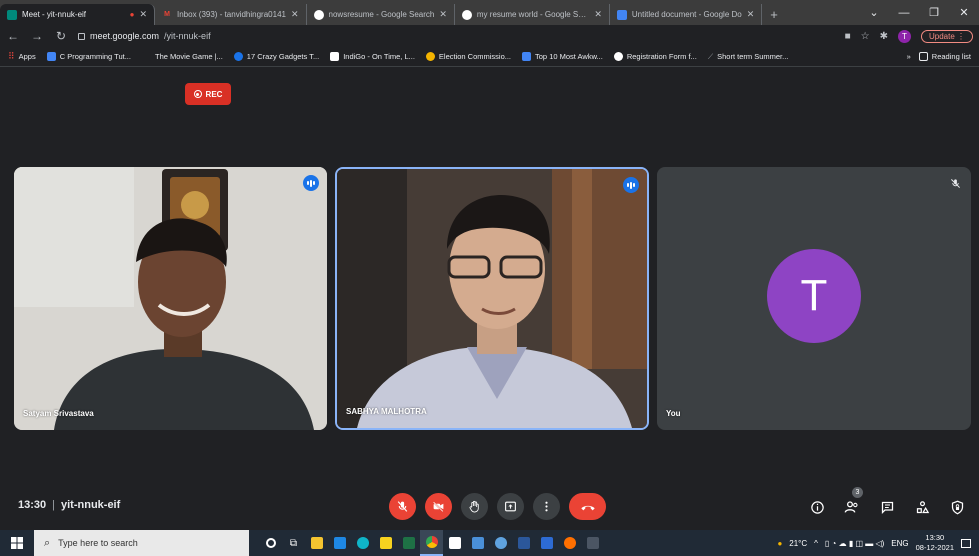 Image resolution: width=979 pixels, height=556 pixels. Describe the element at coordinates (523, 543) in the screenshot. I see `word-icon` at that location.